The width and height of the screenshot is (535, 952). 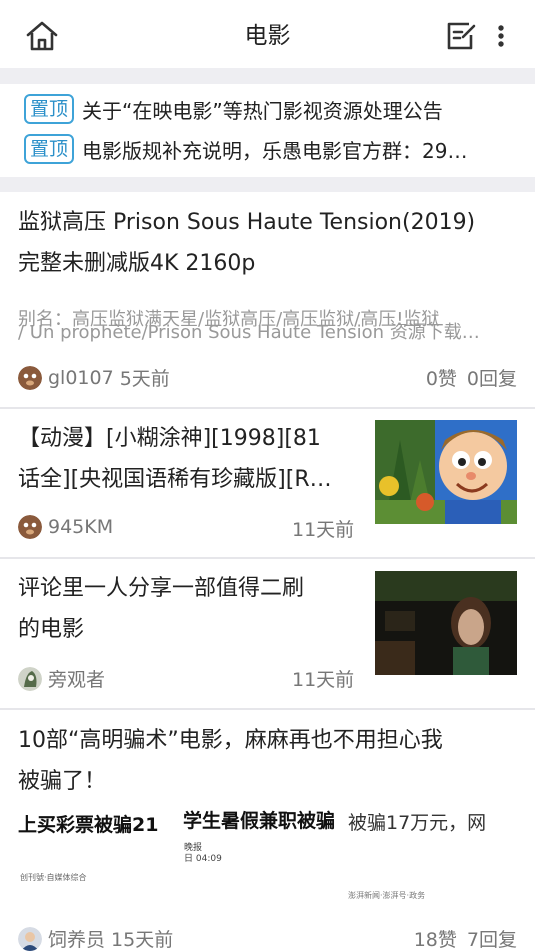 I want to click on post-author: 945KM, so click(x=65, y=527).